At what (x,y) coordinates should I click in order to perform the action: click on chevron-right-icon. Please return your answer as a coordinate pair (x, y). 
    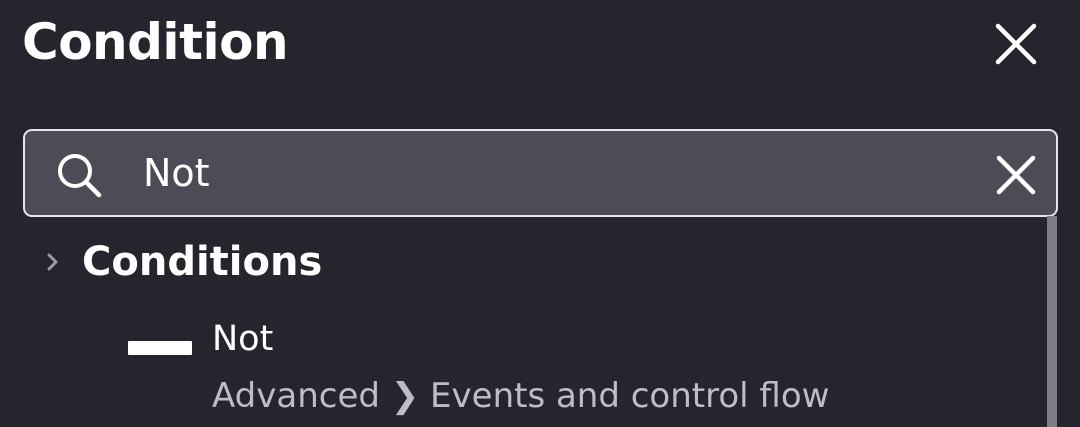
    Looking at the image, I should click on (52, 262).